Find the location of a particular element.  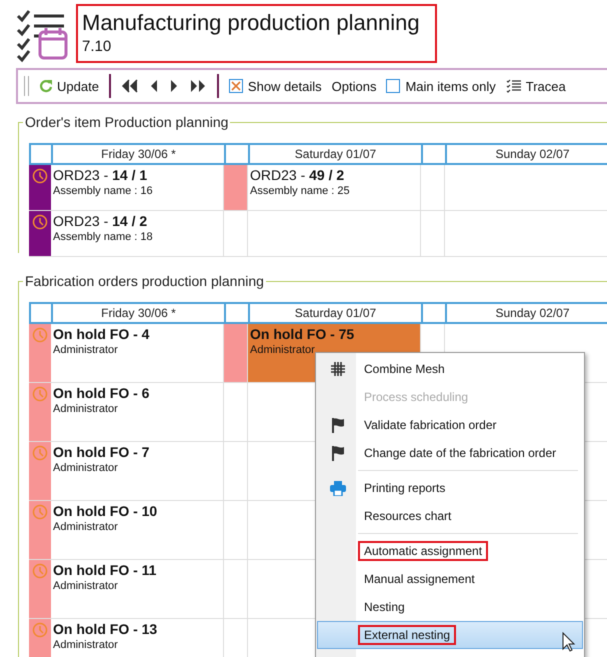

last-page-icon is located at coordinates (197, 86).